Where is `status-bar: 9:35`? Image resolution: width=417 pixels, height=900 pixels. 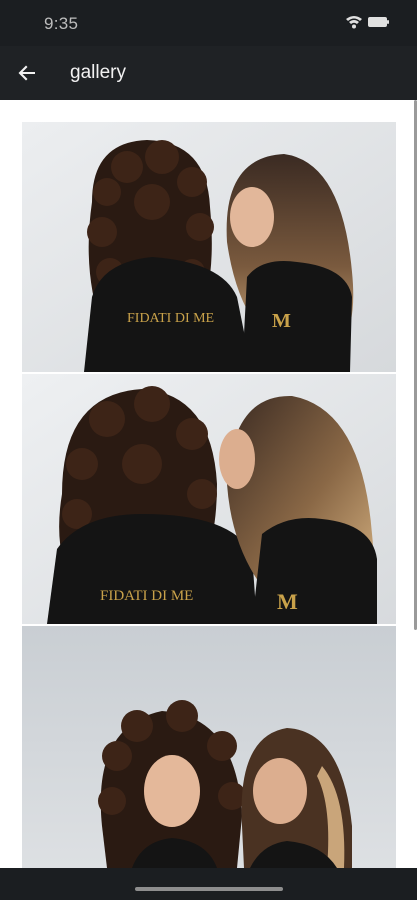 status-bar: 9:35 is located at coordinates (208, 23).